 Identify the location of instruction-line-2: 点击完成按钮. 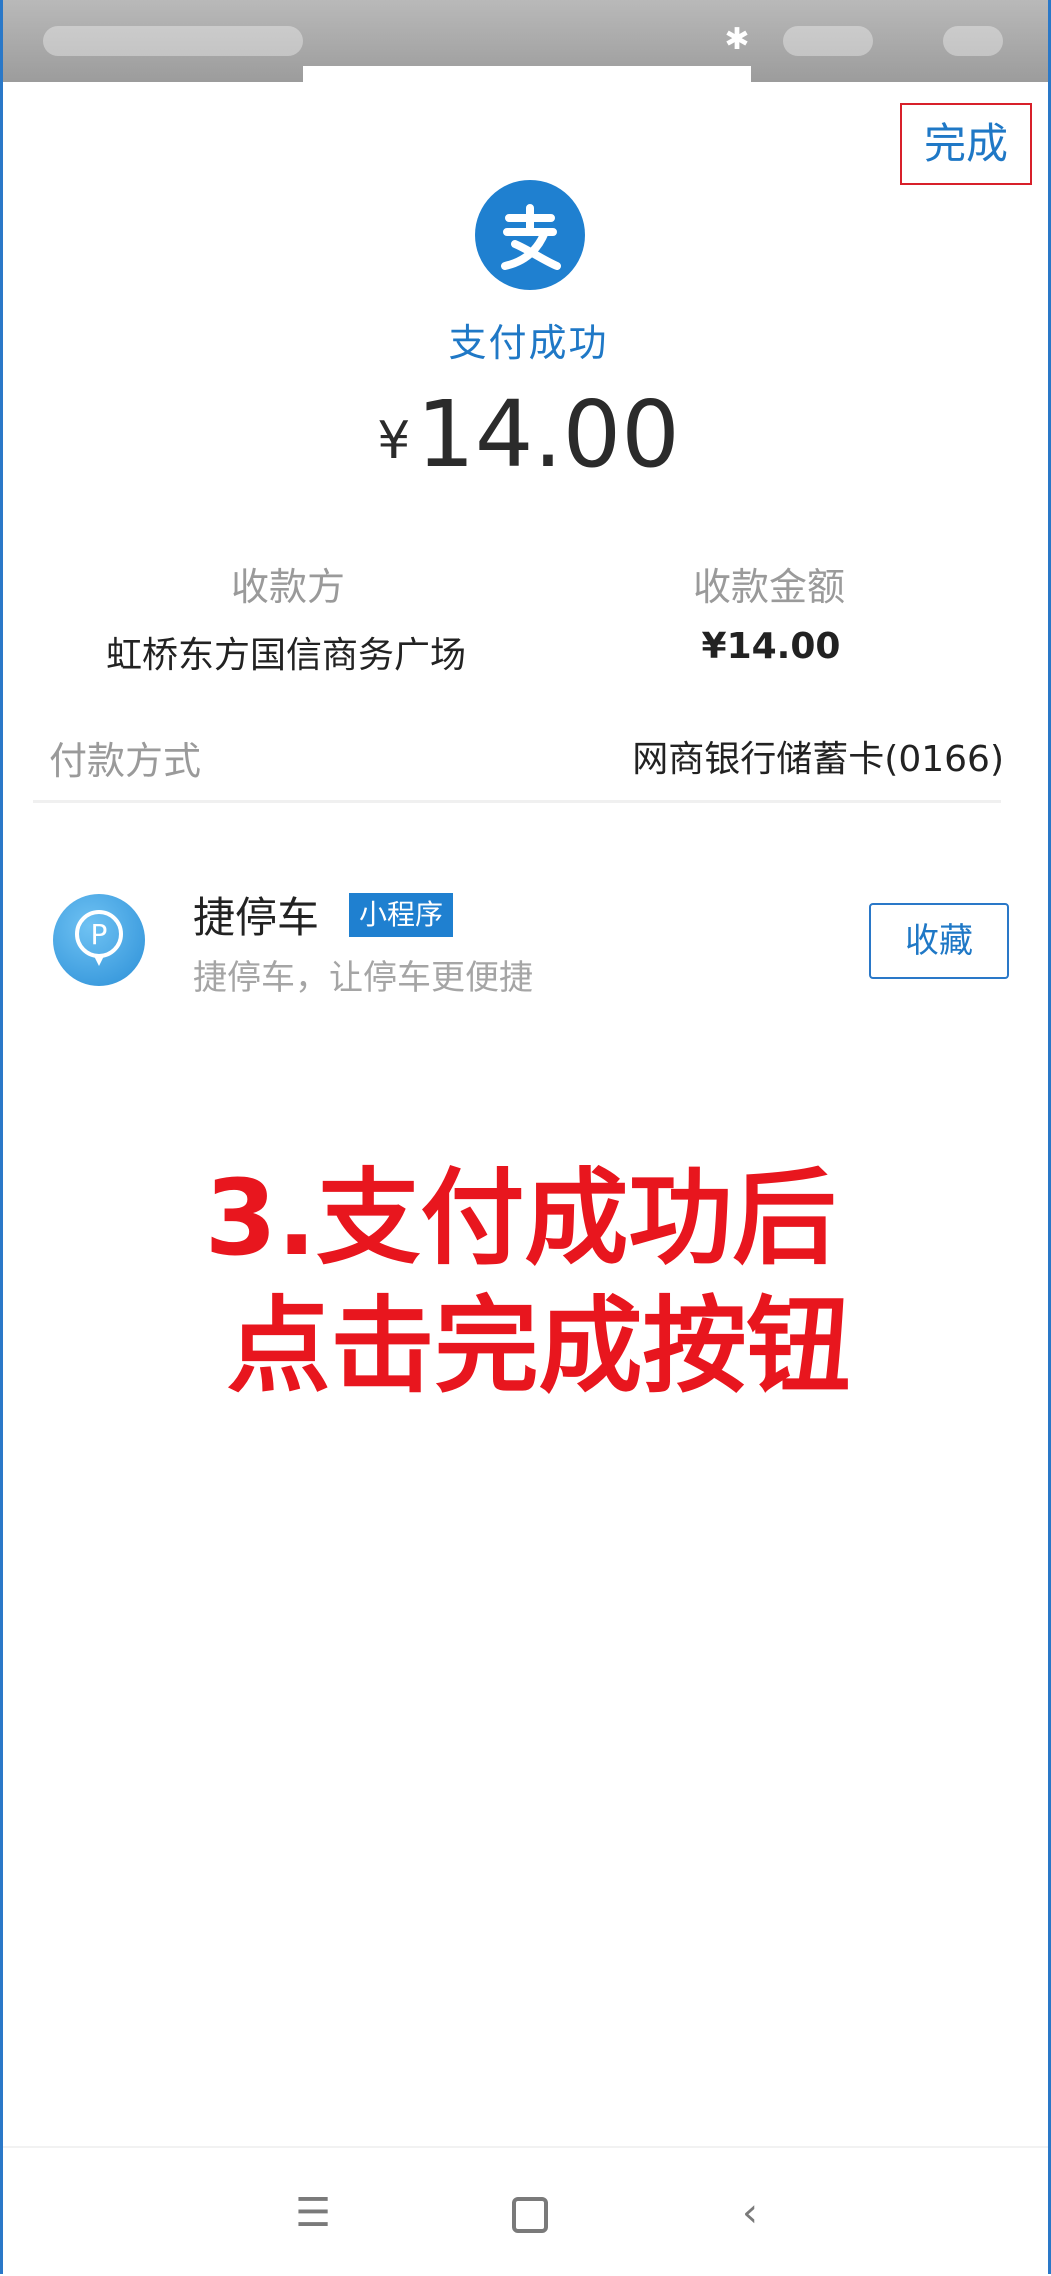
(538, 1346).